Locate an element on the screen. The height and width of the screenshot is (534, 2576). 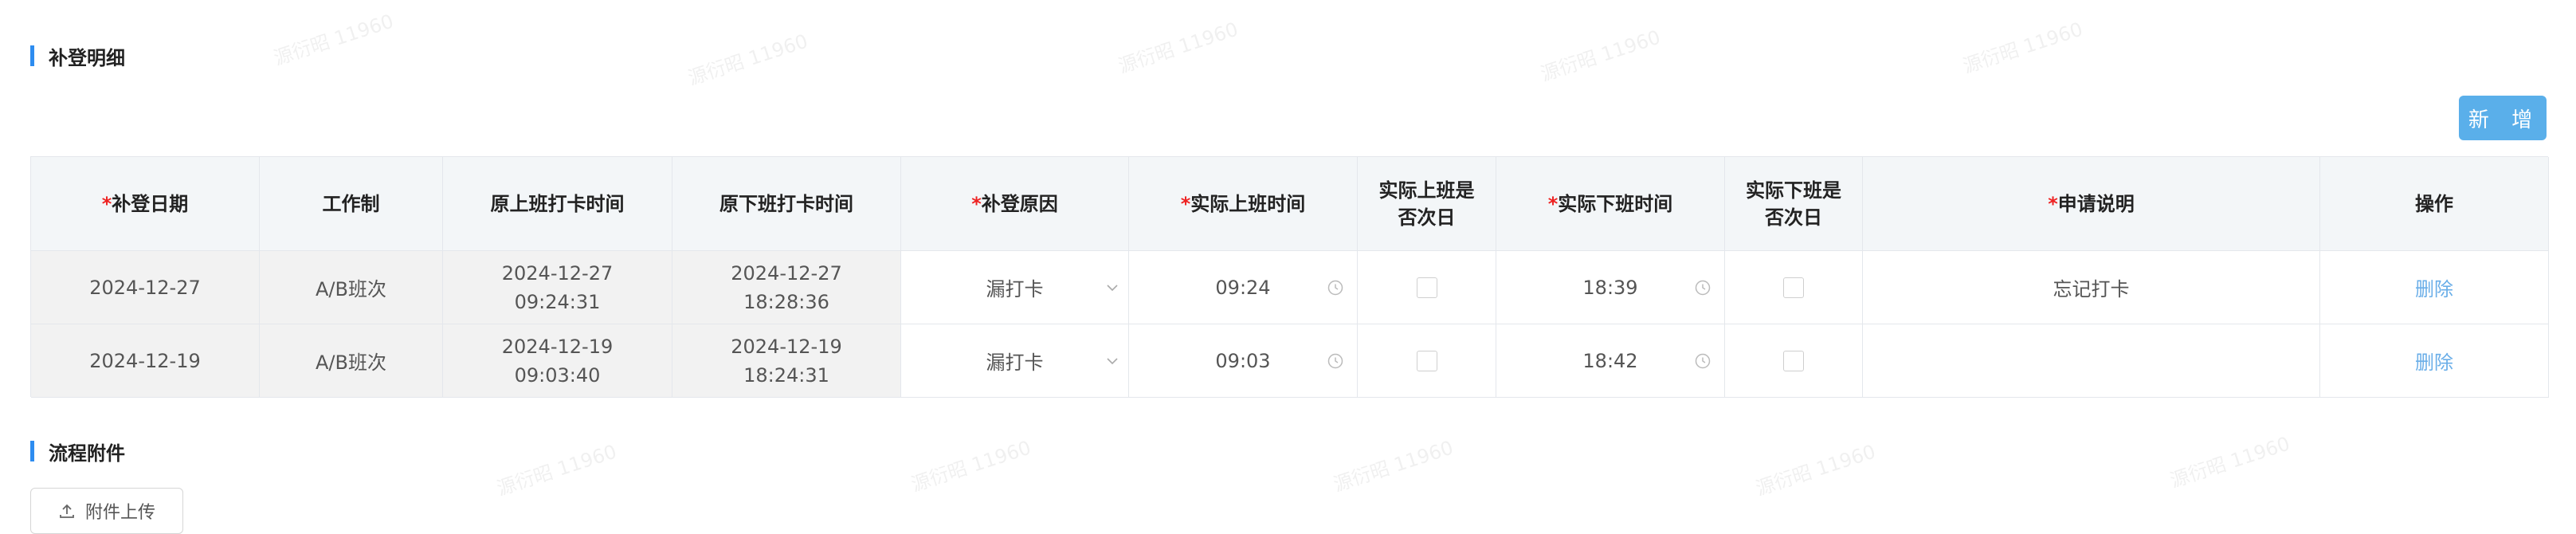
cell-orig-clock-out: 2024-12-19 18:24:31 is located at coordinates (787, 361).